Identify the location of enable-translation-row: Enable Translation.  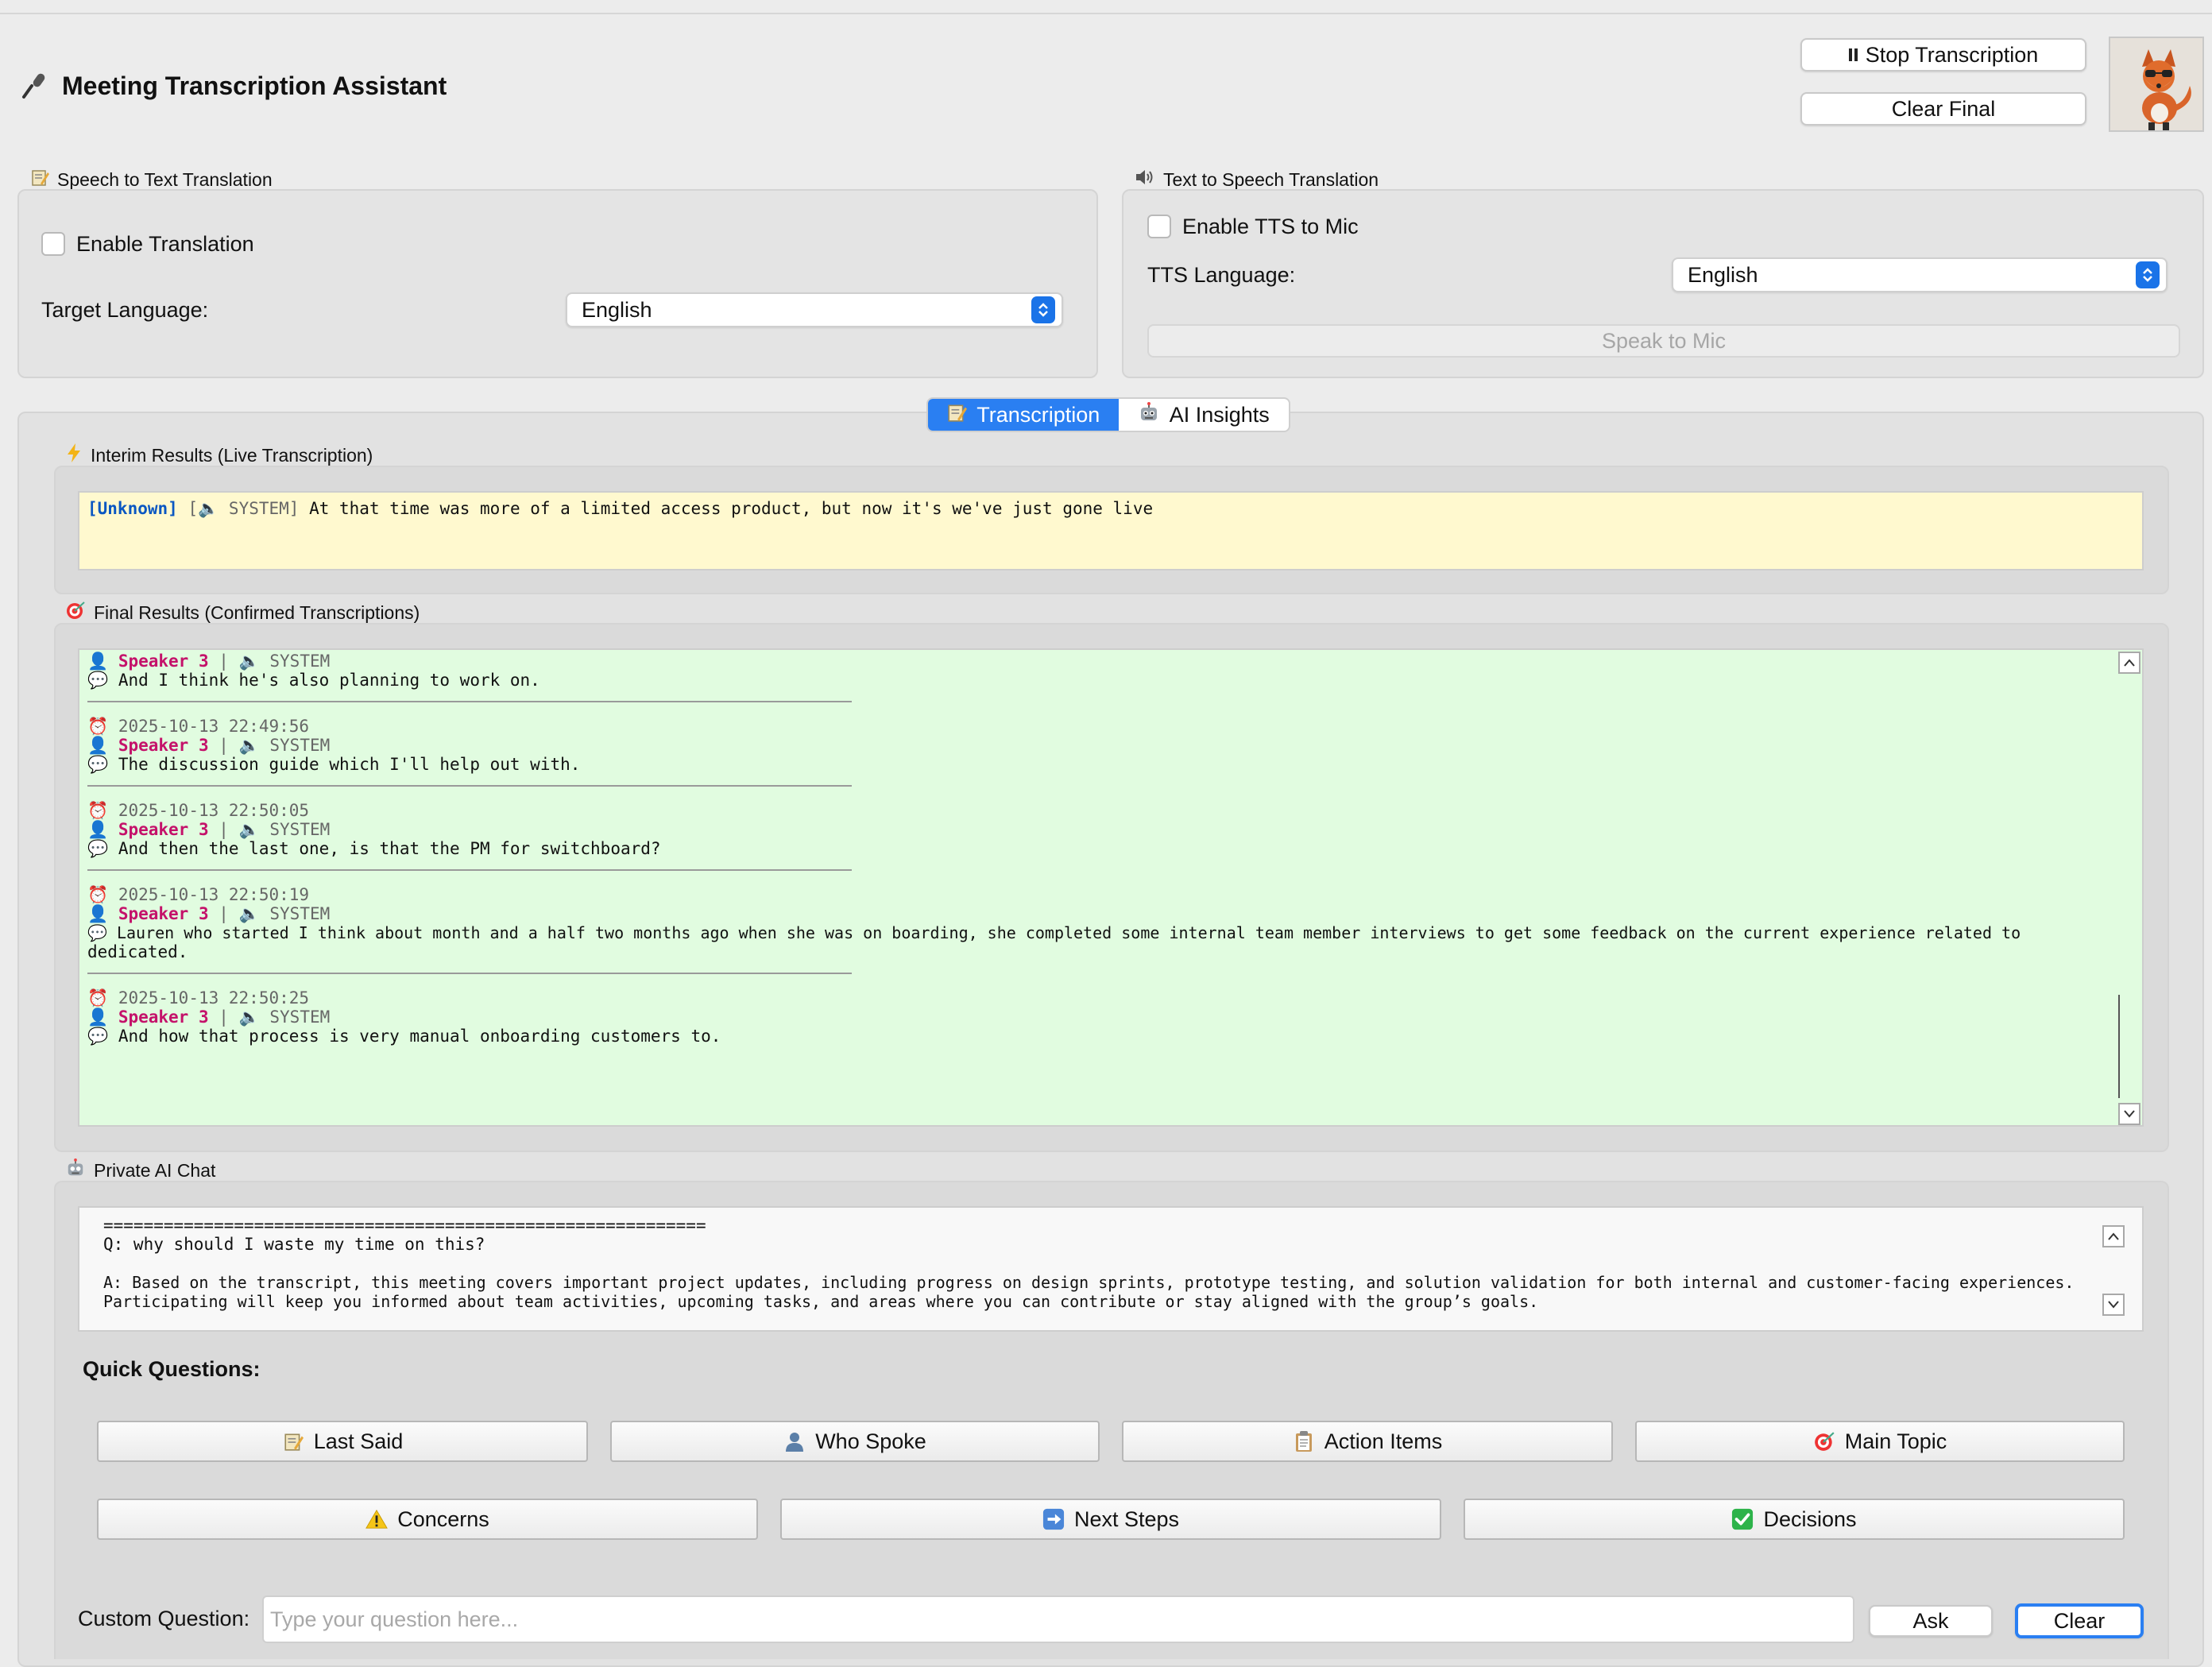
(147, 243).